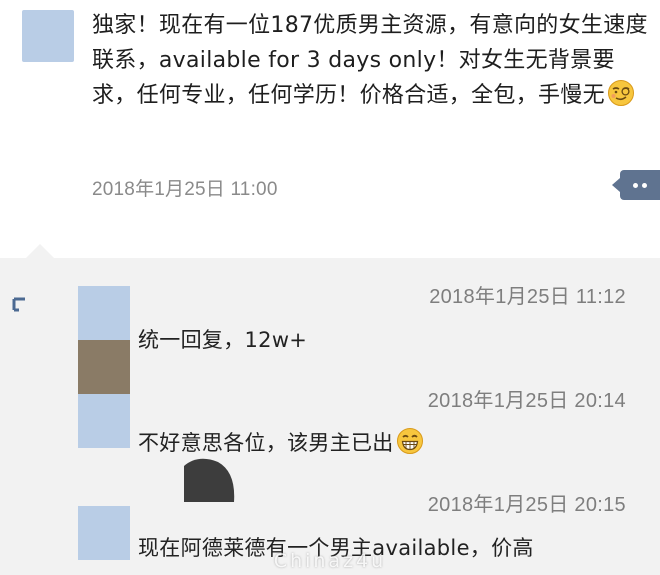 Image resolution: width=660 pixels, height=575 pixels. I want to click on more-button-arrow, so click(616, 185).